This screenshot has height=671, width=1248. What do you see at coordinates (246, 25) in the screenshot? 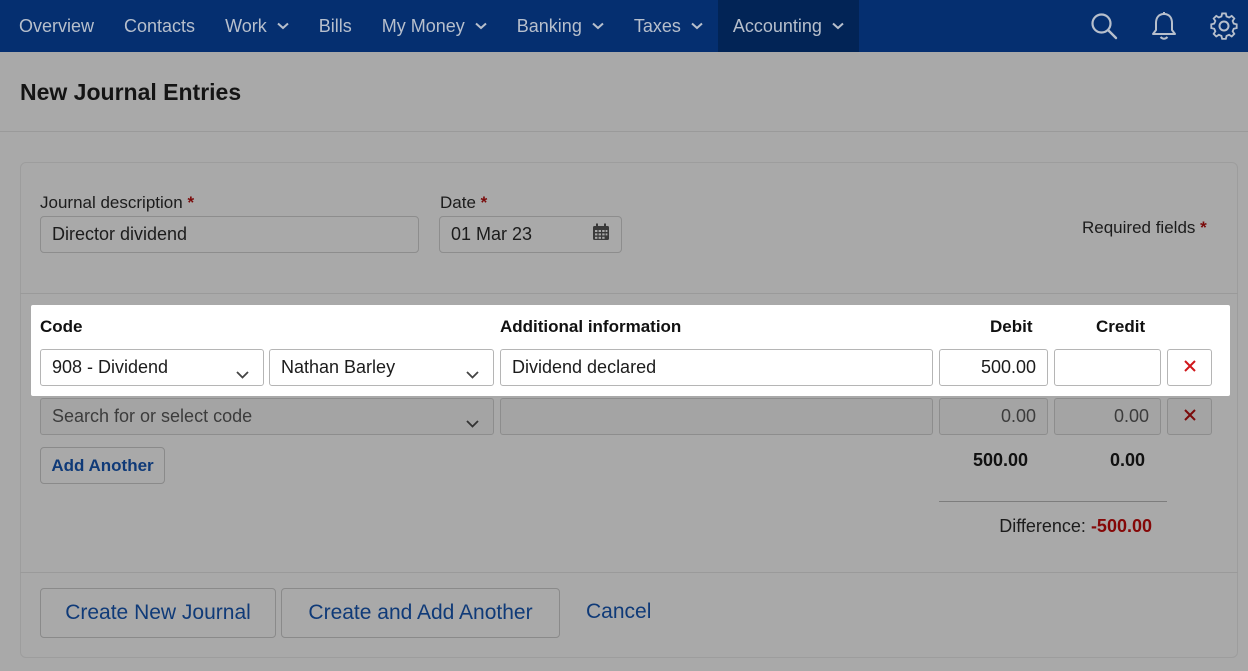
I see `nav-label: Work` at bounding box center [246, 25].